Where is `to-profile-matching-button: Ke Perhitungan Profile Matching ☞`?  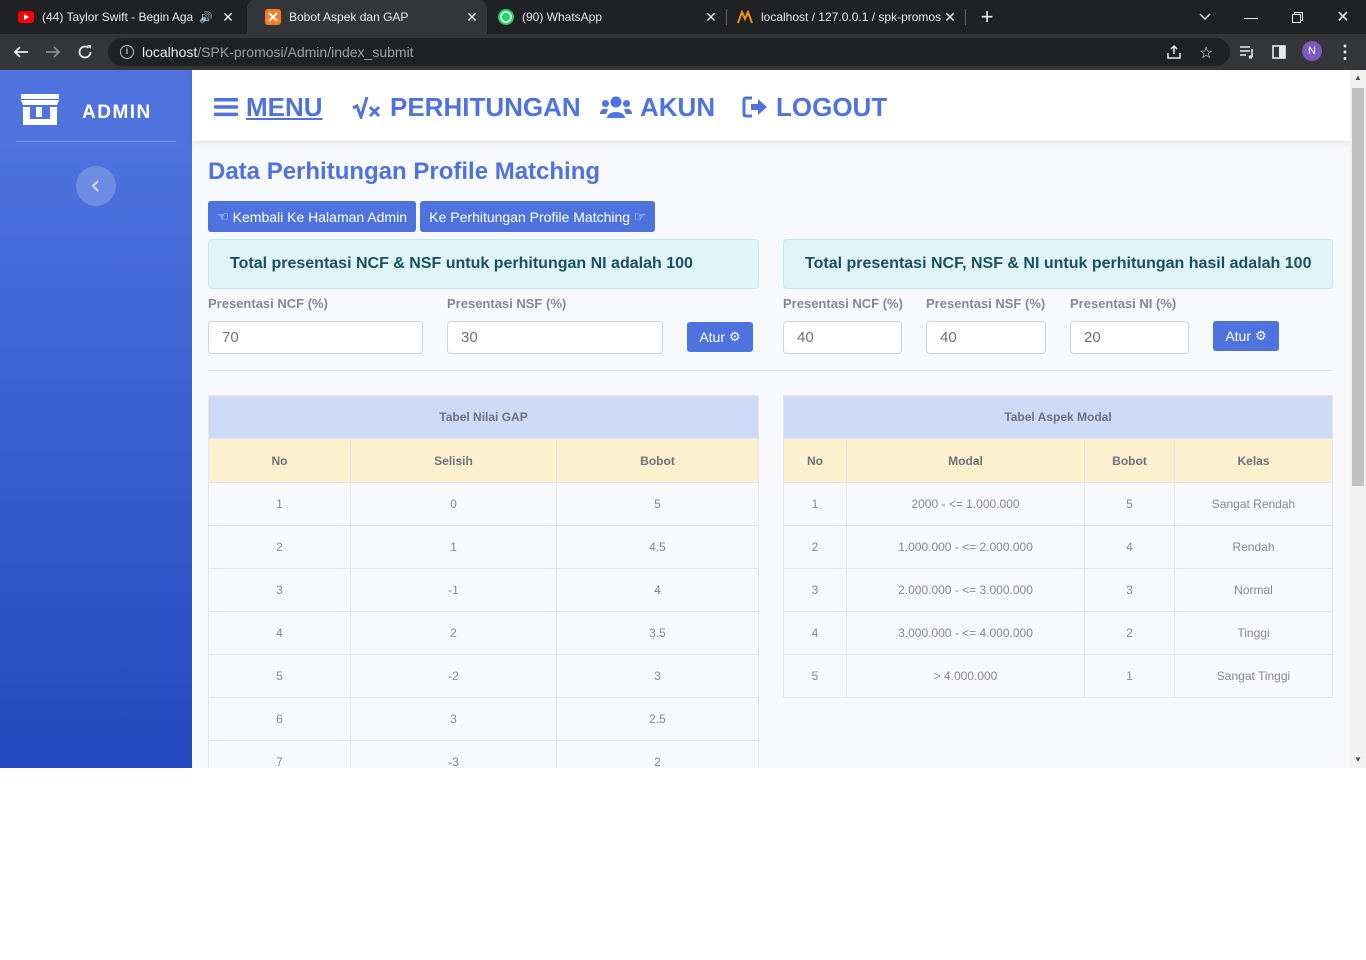
to-profile-matching-button: Ke Perhitungan Profile Matching ☞ is located at coordinates (537, 216).